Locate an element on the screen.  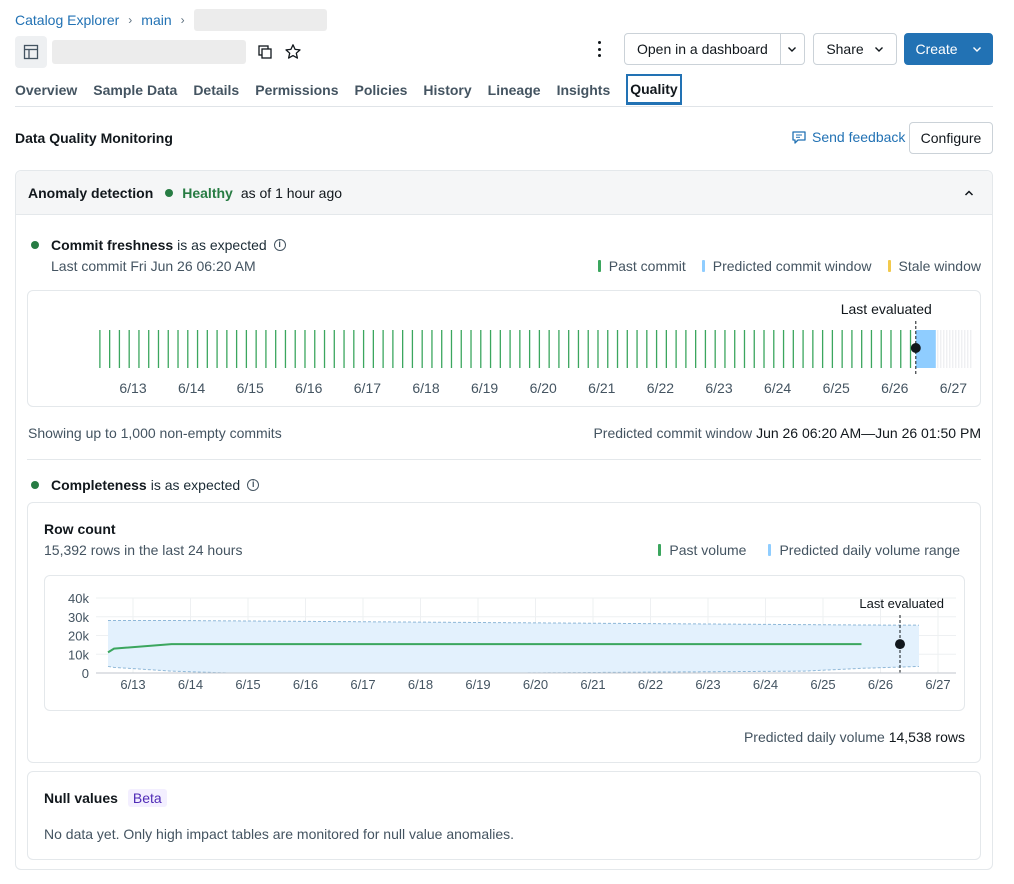
y-tick-label: 40k is located at coordinates (78, 598).